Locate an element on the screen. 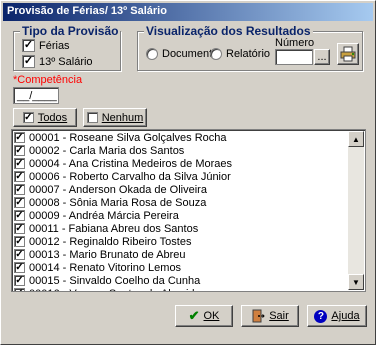 Image resolution: width=376 pixels, height=345 pixels. employee-label: 00007 - Anderson Okada de Oliveira is located at coordinates (118, 189).